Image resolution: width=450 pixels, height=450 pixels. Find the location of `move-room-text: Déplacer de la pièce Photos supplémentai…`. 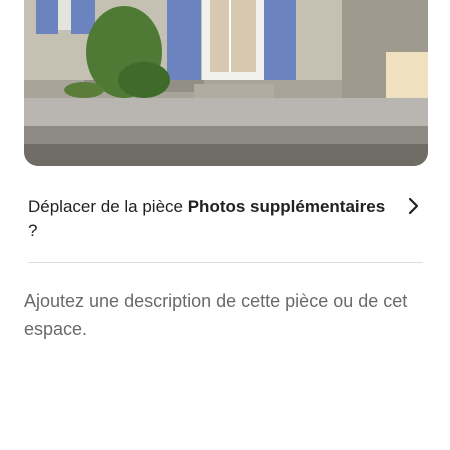

move-room-text: Déplacer de la pièce Photos supplémentai… is located at coordinates (208, 219).